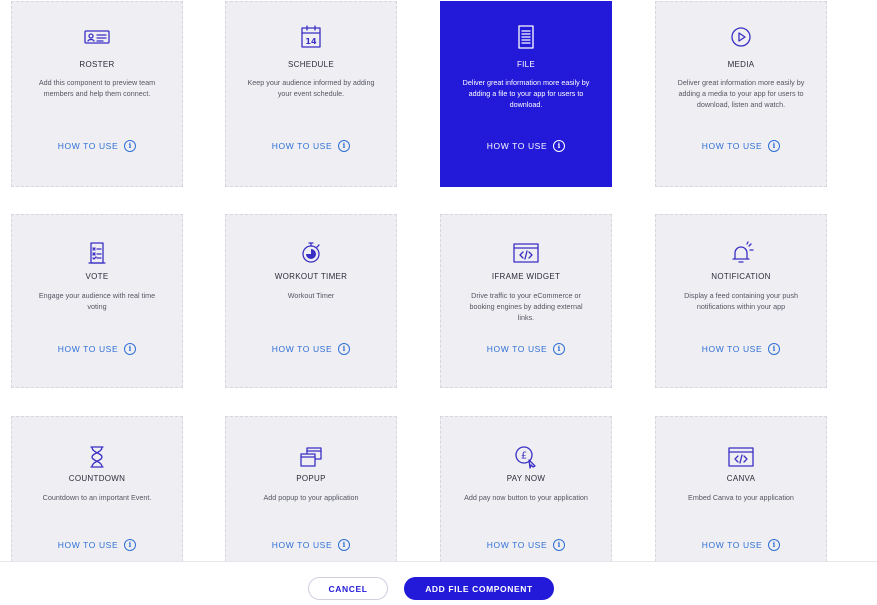 Image resolution: width=877 pixels, height=605 pixels. I want to click on popup-windows-icon, so click(311, 457).